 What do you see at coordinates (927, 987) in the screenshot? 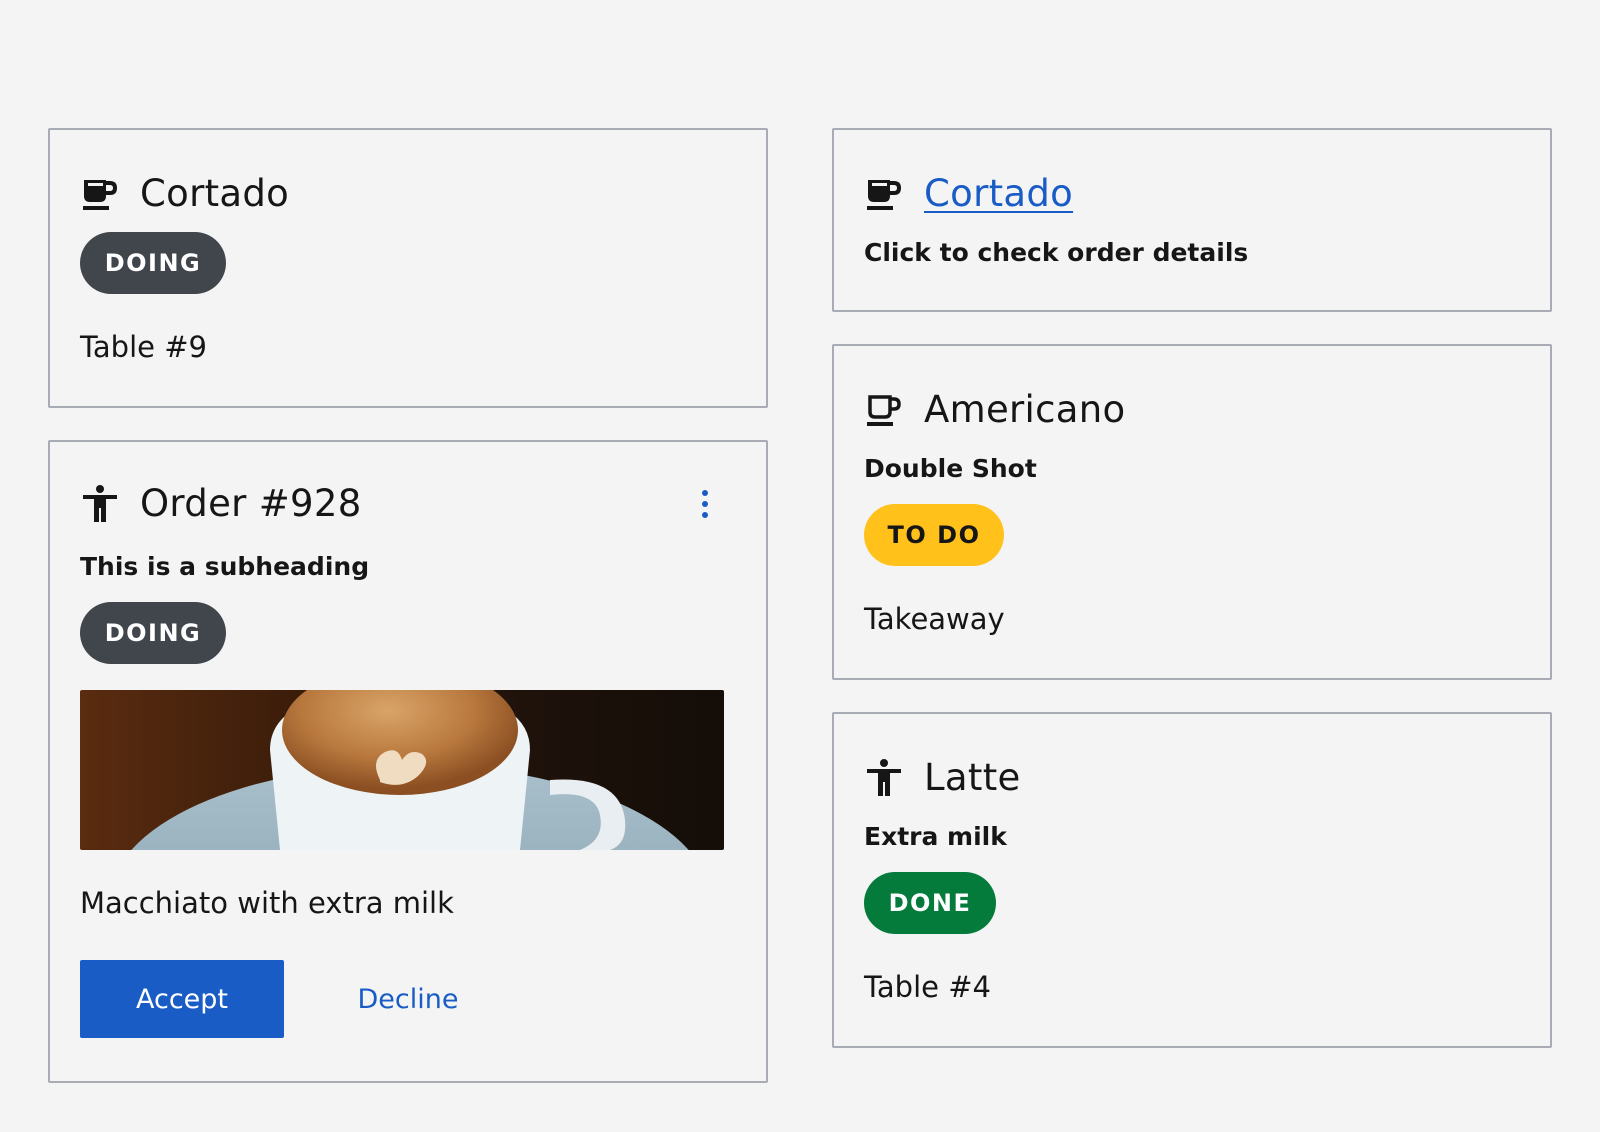
I see `table-number: Table #4` at bounding box center [927, 987].